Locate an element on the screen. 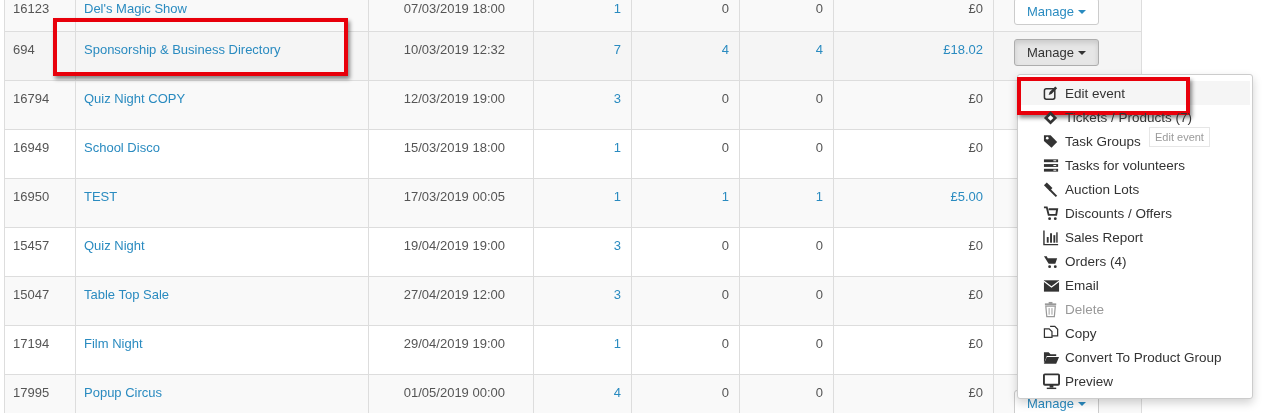  event-name-link: Del's Magic Show is located at coordinates (135, 8).